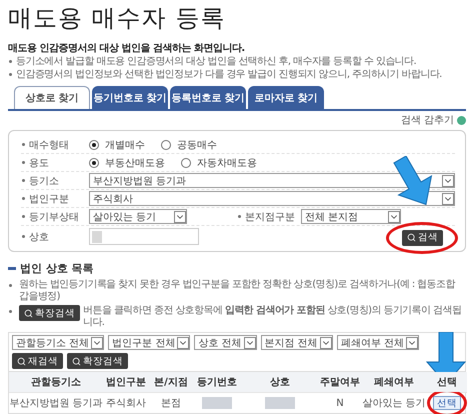 This screenshot has width=474, height=414. Describe the element at coordinates (37, 361) in the screenshot. I see `filter-button: 재검색` at that location.